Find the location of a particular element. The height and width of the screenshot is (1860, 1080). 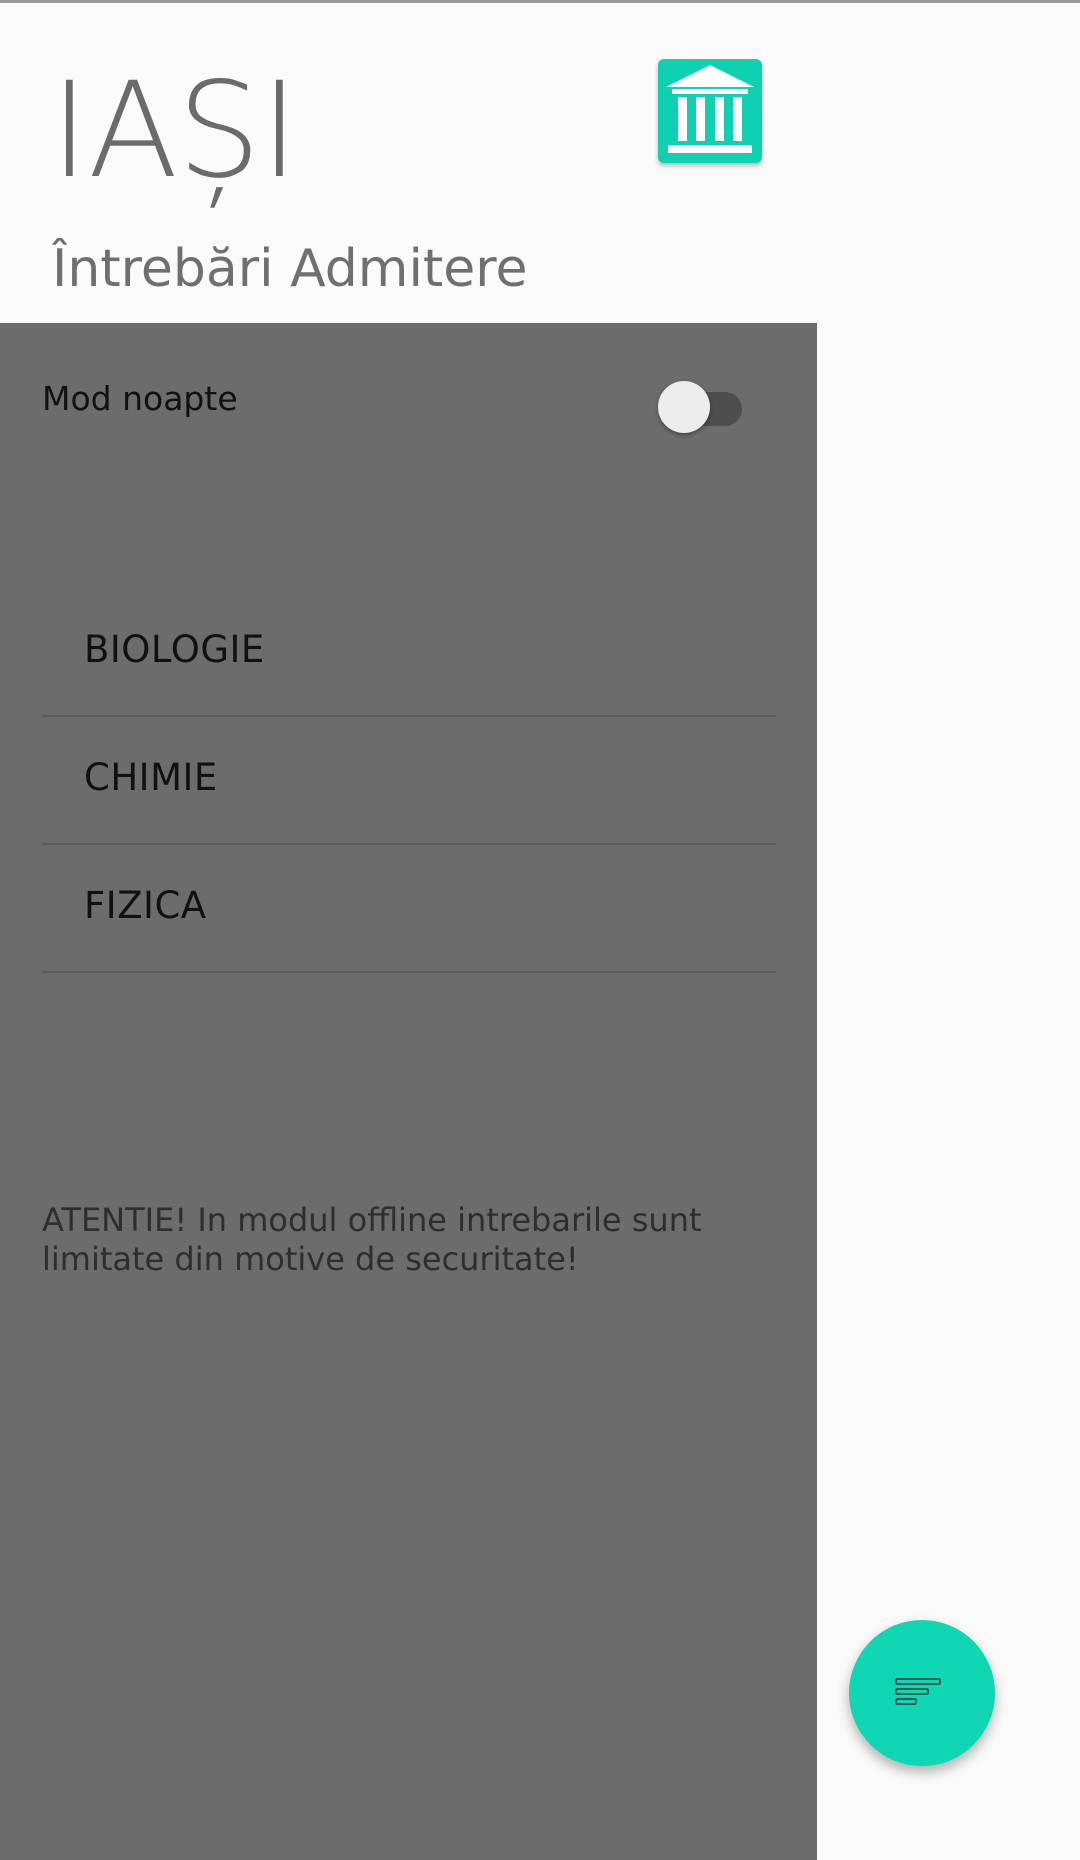

night-mode-label: Mod noapte is located at coordinates (140, 398).